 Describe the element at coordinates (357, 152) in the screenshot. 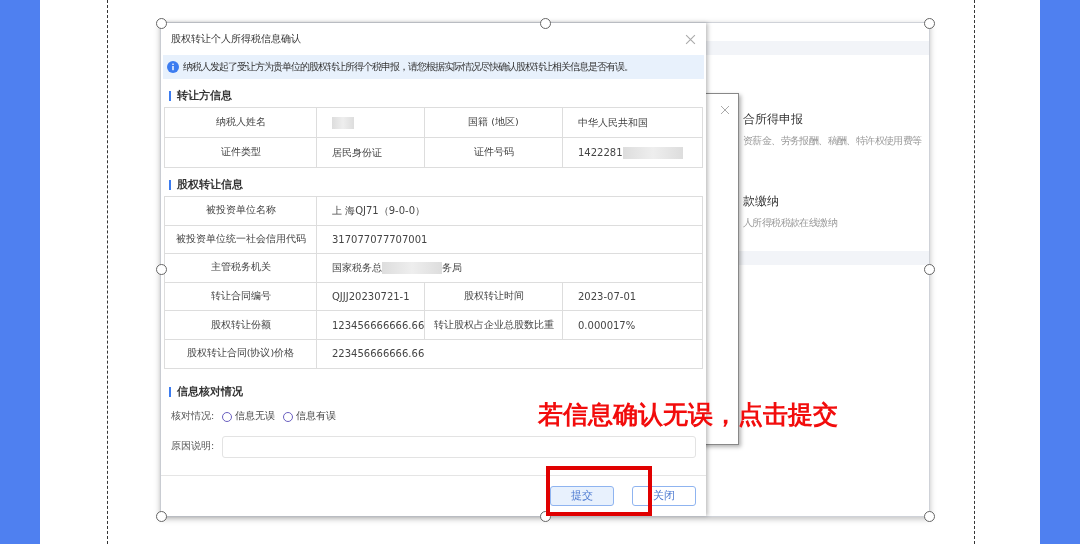

I see `field-value: 居民身份证` at that location.